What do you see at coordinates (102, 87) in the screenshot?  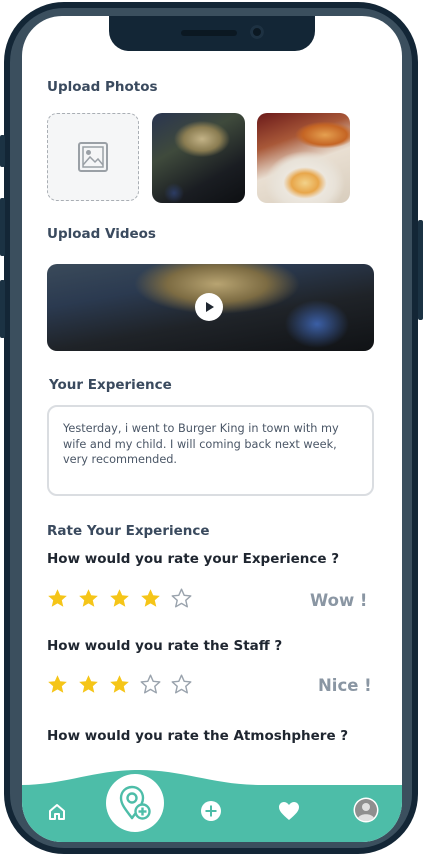 I see `upload-photos-label: Upload Photos` at bounding box center [102, 87].